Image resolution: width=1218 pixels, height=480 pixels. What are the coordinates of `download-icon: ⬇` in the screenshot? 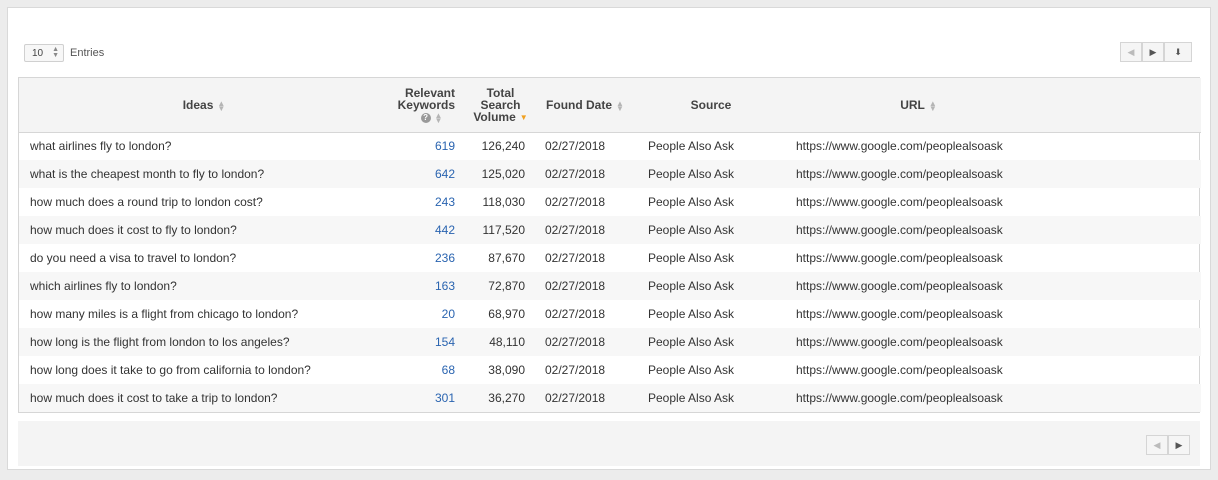 It's located at (1178, 51).